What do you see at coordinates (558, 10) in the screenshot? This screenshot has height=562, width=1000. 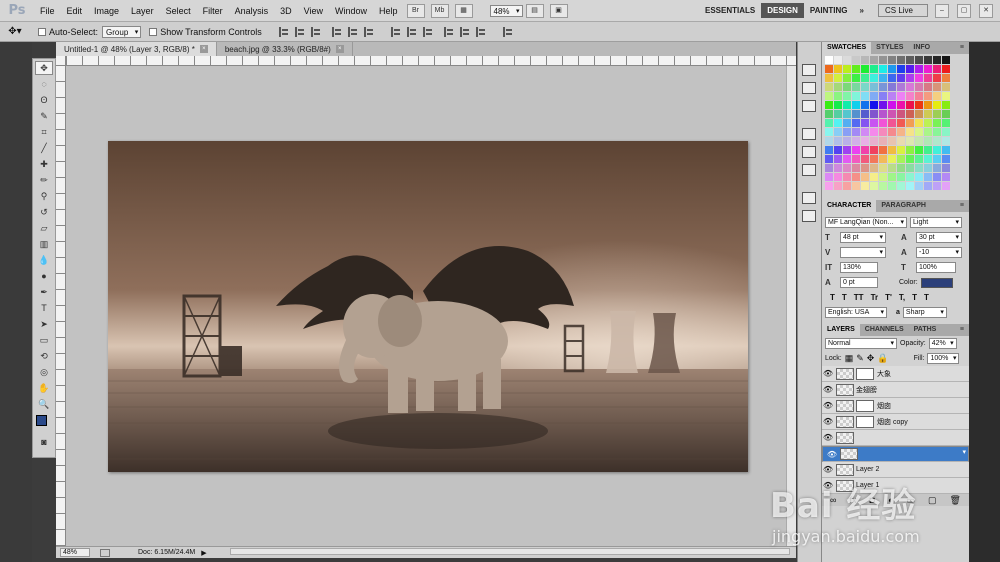 I see `screen-mode-button: ▣` at bounding box center [558, 10].